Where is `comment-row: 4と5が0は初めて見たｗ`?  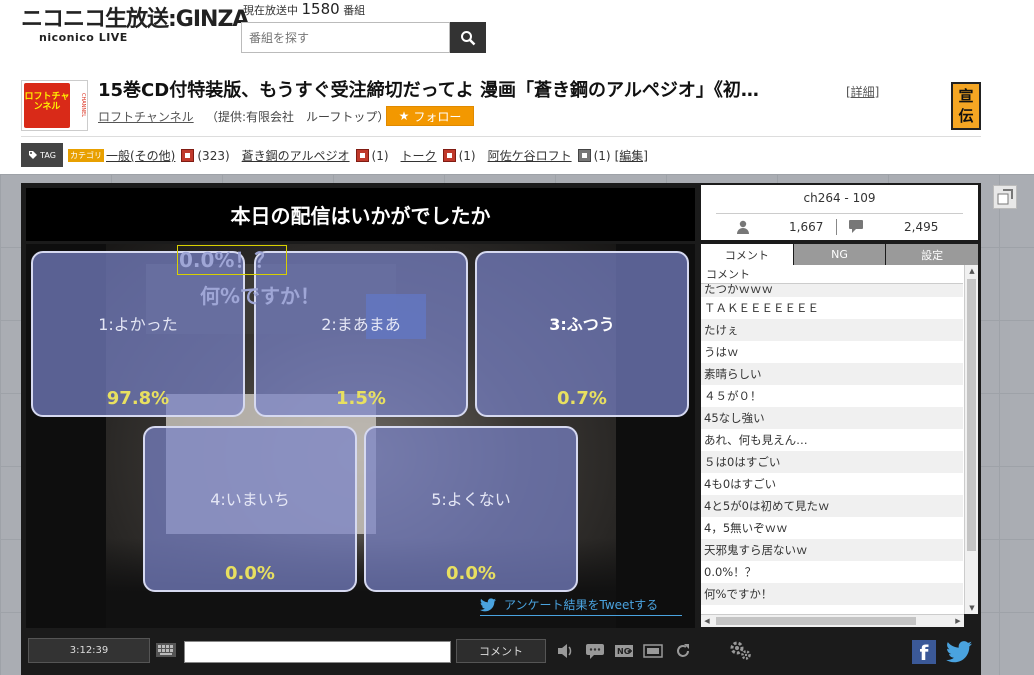
comment-row: 4と5が0は初めて見たｗ is located at coordinates (832, 506).